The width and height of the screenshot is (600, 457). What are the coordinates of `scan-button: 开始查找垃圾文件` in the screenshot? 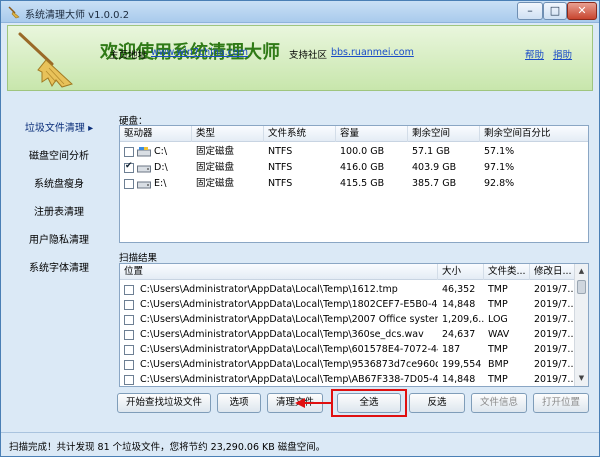 It's located at (164, 403).